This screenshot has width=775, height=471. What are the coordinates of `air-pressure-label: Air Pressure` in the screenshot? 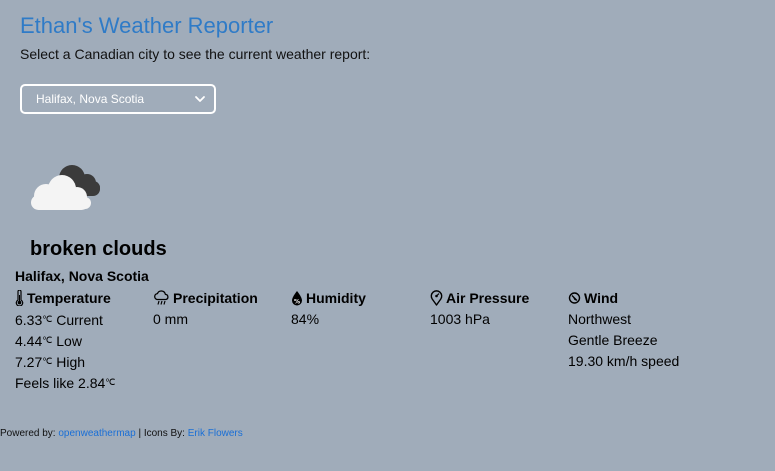 It's located at (488, 298).